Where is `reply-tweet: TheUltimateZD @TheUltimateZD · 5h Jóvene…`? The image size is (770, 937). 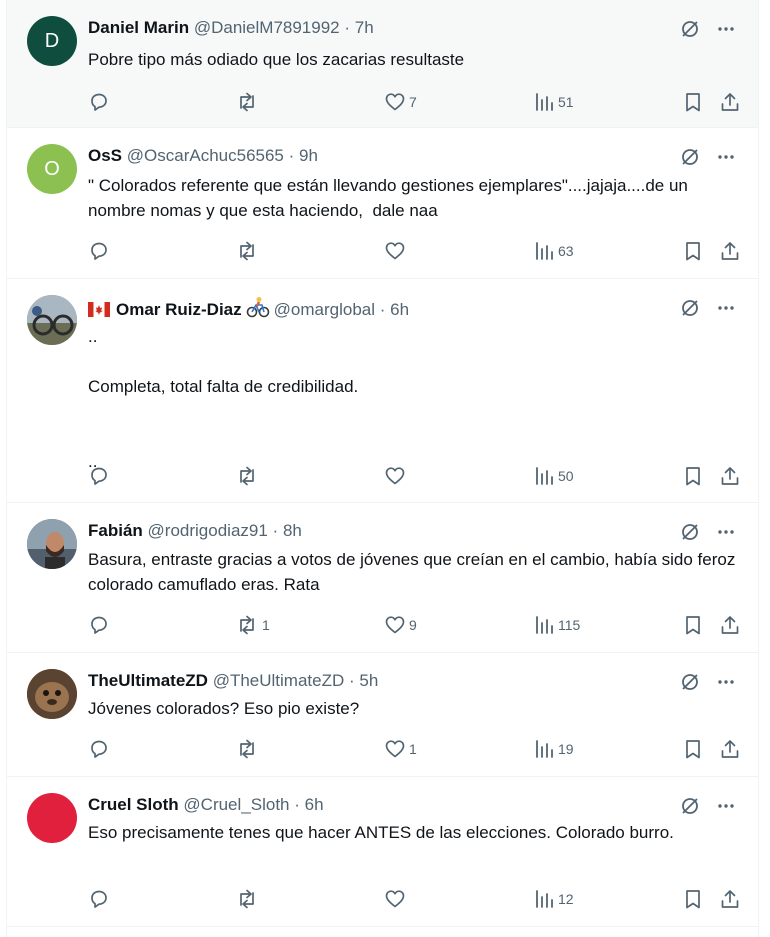
reply-tweet: TheUltimateZD @TheUltimateZD · 5h Jóvene… is located at coordinates (382, 715).